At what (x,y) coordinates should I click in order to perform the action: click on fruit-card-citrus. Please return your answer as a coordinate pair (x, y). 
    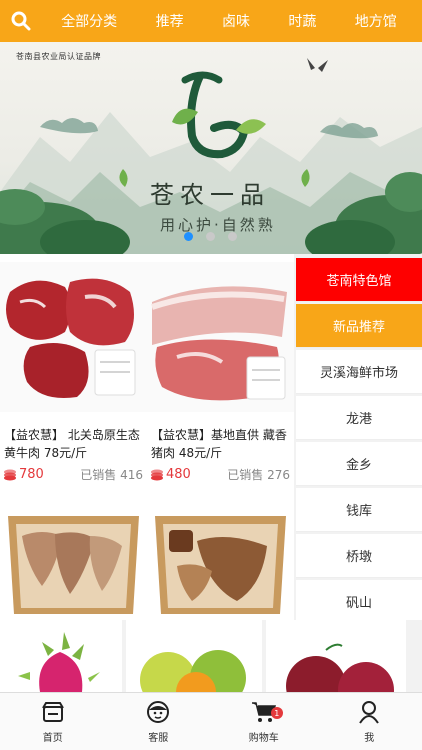
    Looking at the image, I should click on (194, 656).